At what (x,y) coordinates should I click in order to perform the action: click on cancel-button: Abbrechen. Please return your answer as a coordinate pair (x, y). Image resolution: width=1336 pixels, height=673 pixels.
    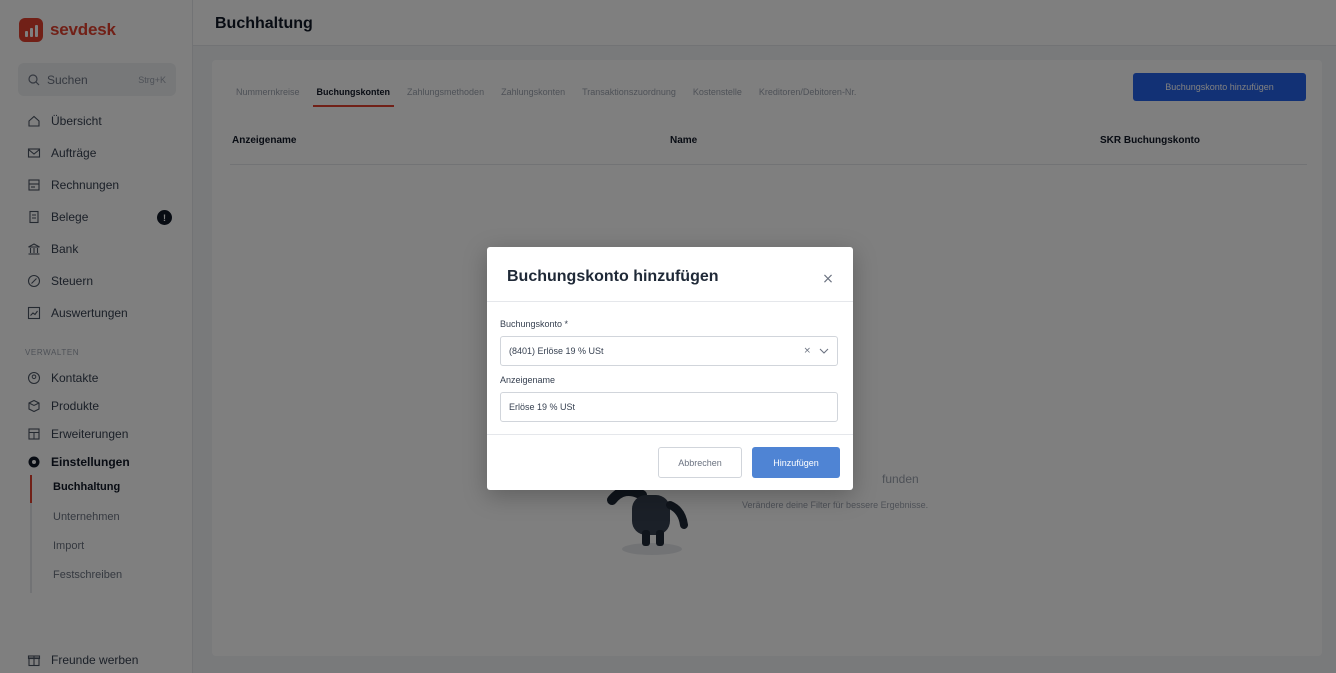
    Looking at the image, I should click on (700, 462).